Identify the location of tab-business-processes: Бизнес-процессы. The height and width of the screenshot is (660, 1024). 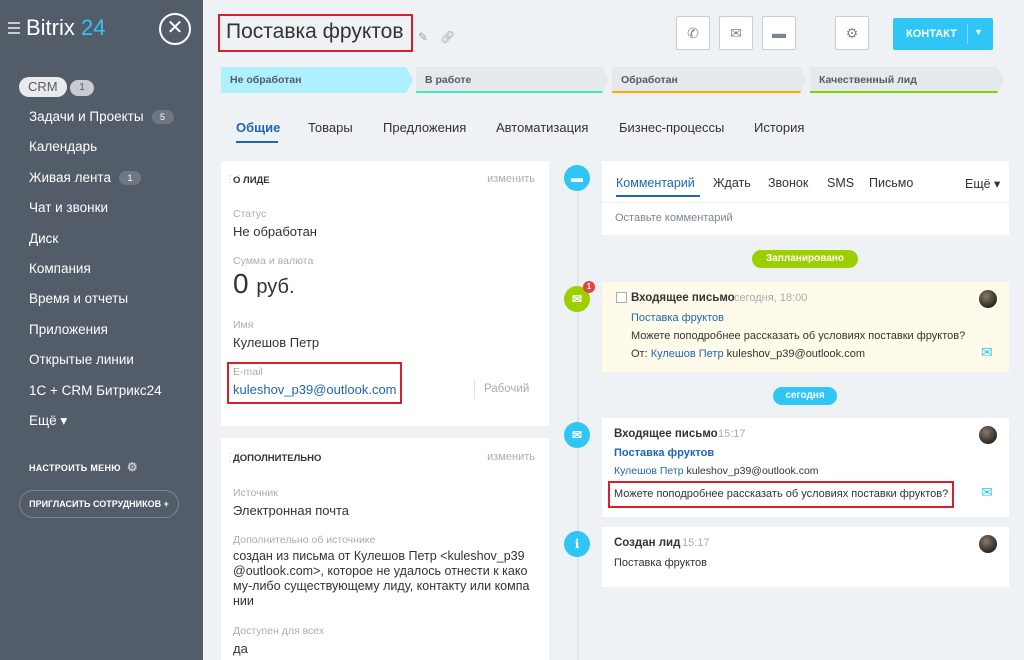
(671, 127).